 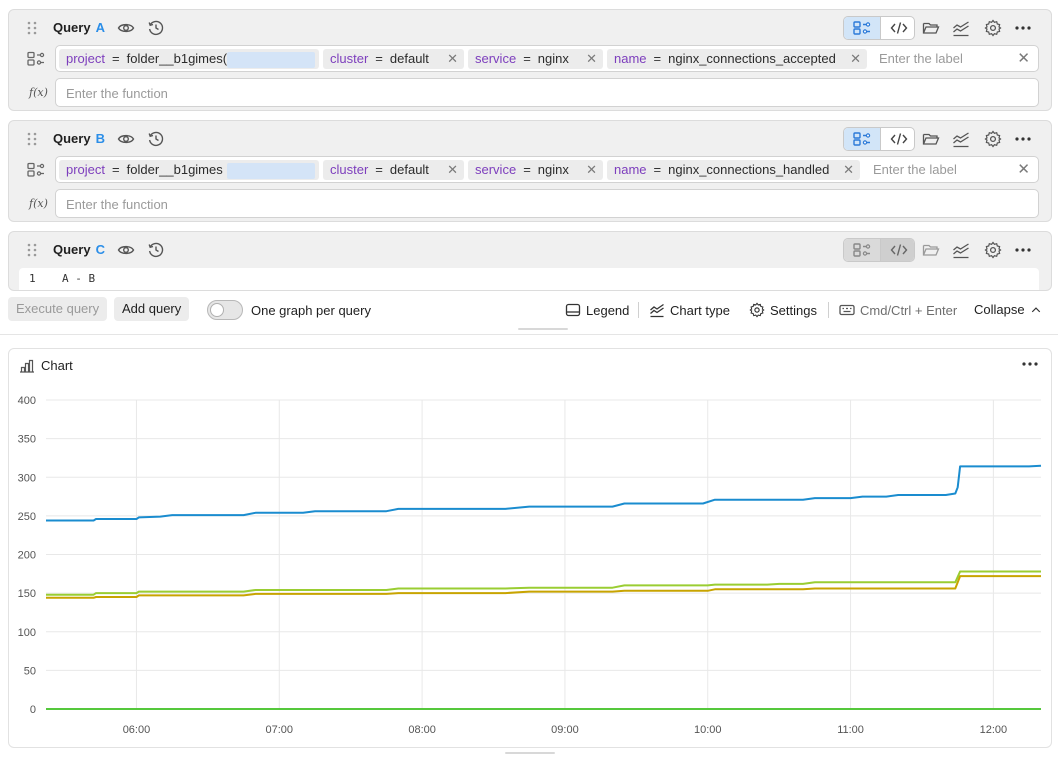 What do you see at coordinates (152, 309) in the screenshot?
I see `add-query-button: Add query` at bounding box center [152, 309].